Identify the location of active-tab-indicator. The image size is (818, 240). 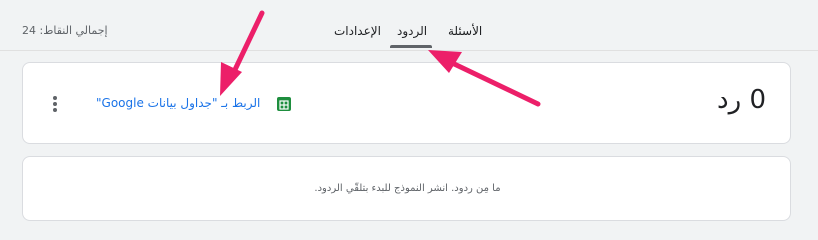
(411, 46).